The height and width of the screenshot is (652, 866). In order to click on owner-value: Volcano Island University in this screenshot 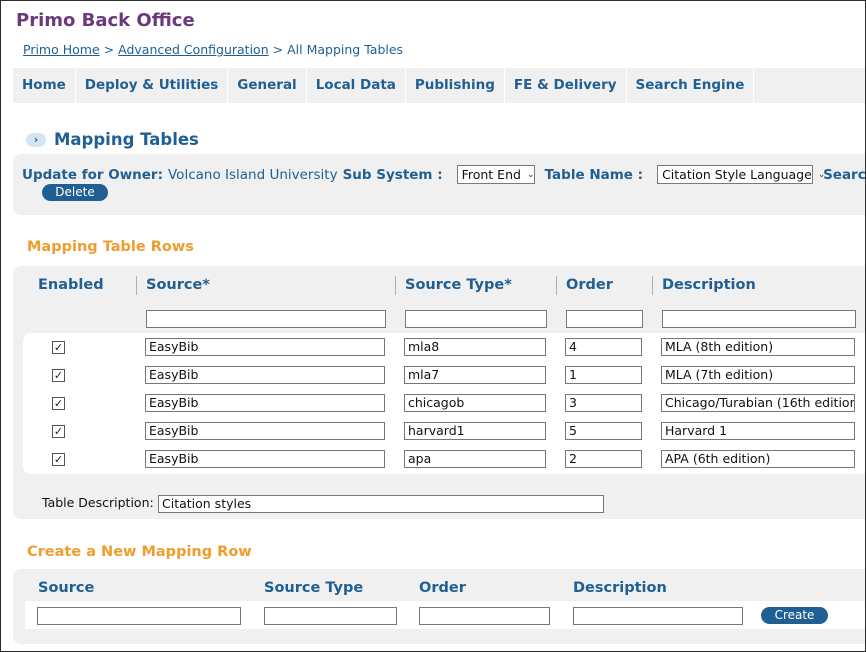, I will do `click(253, 174)`.